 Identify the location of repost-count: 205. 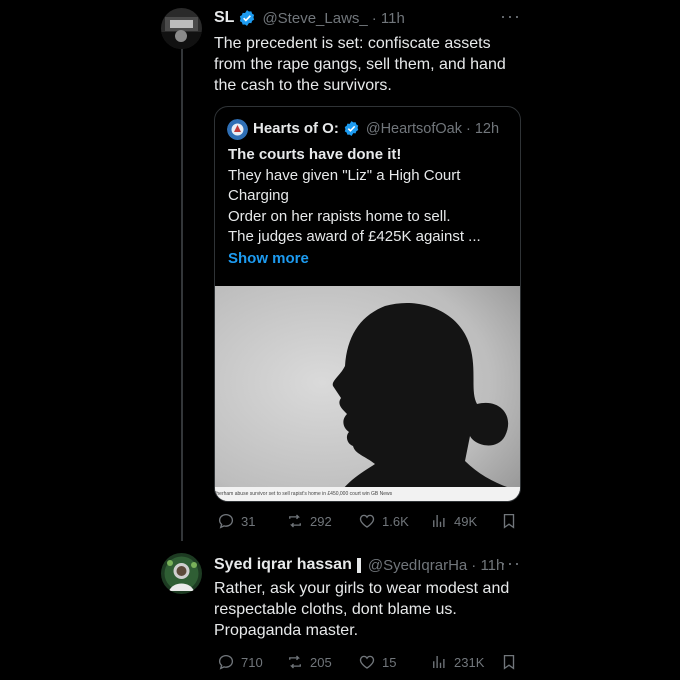
(321, 662).